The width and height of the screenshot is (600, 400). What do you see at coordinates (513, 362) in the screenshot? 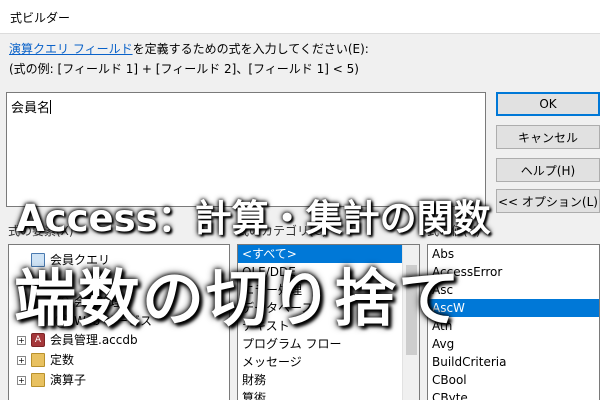
I see `list-item-value: BuildCriteria` at bounding box center [513, 362].